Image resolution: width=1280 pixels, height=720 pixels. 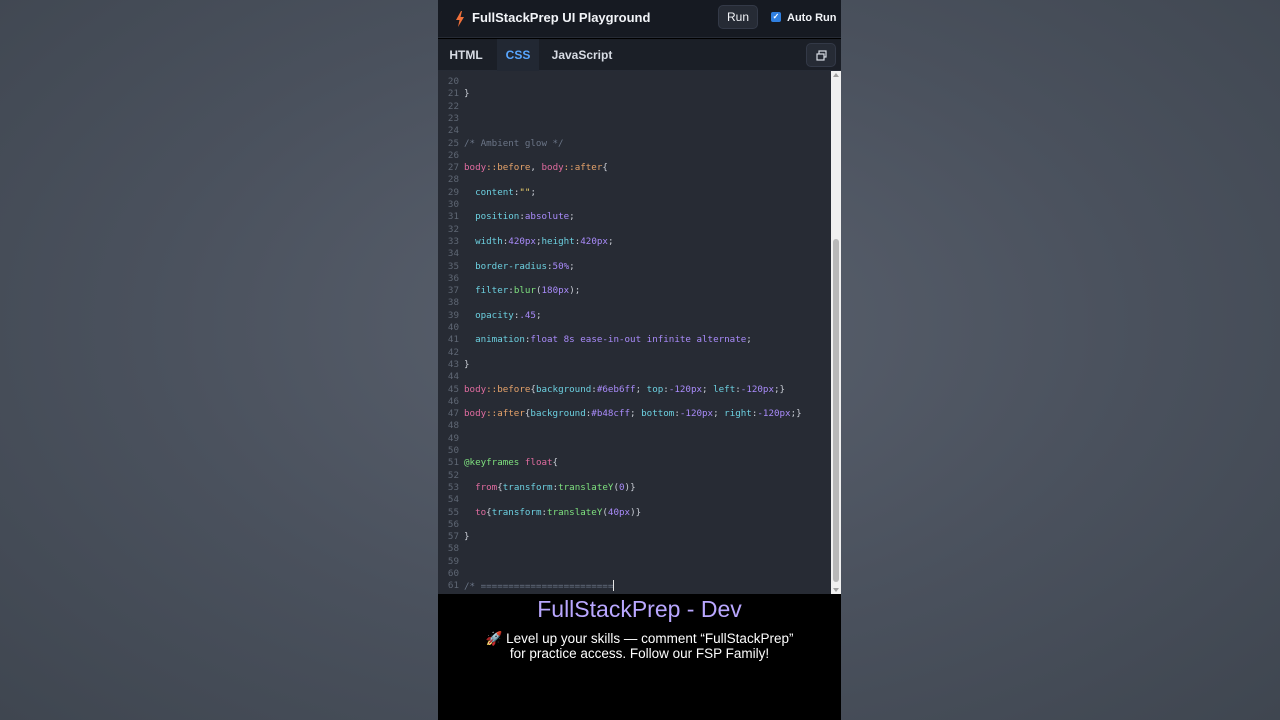 What do you see at coordinates (453, 524) in the screenshot?
I see `line-number: 56` at bounding box center [453, 524].